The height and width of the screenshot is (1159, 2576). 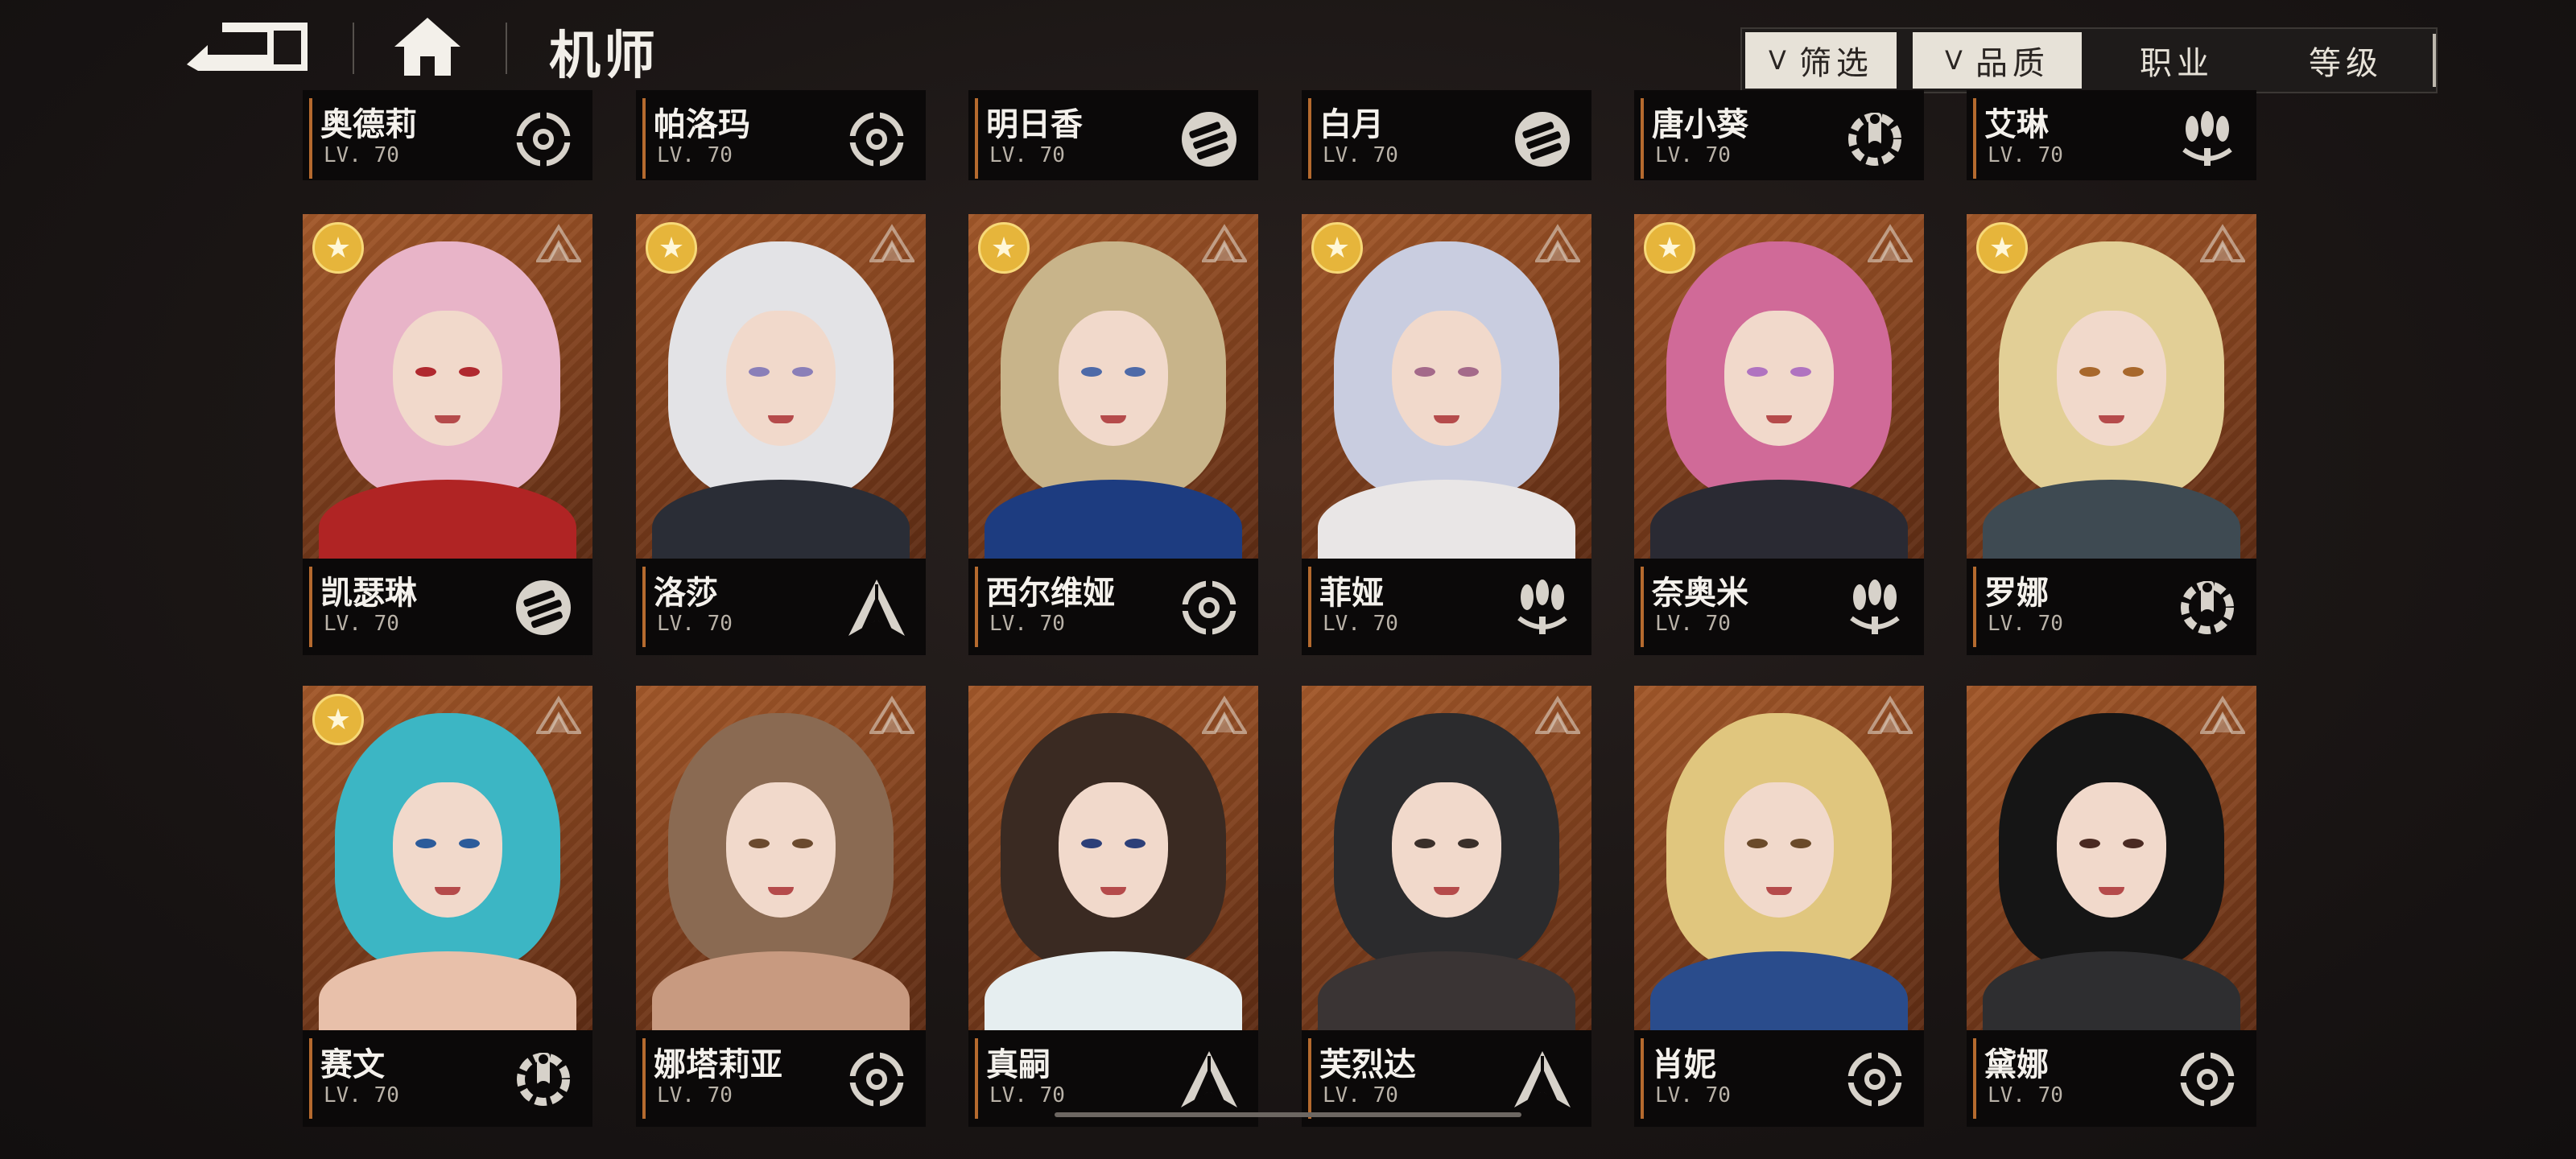 I want to click on pilot-card: 唐小葵 LV. 70, so click(x=1779, y=135).